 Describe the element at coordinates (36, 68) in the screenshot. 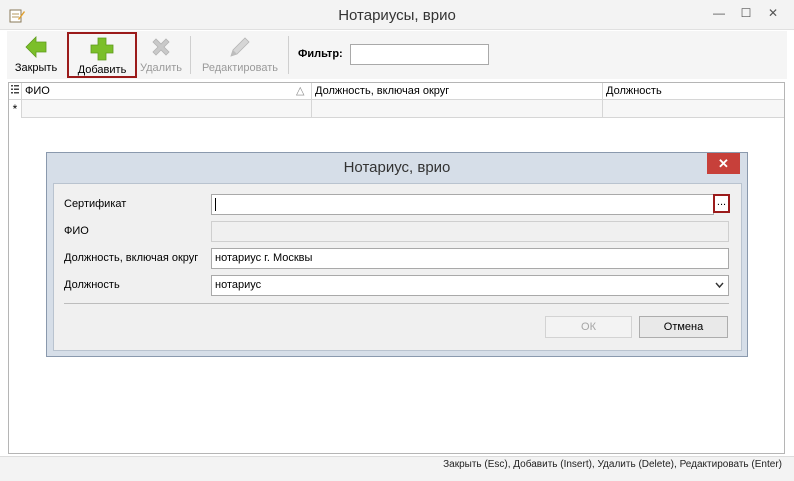

I see `close-button-label: Закрыть` at that location.